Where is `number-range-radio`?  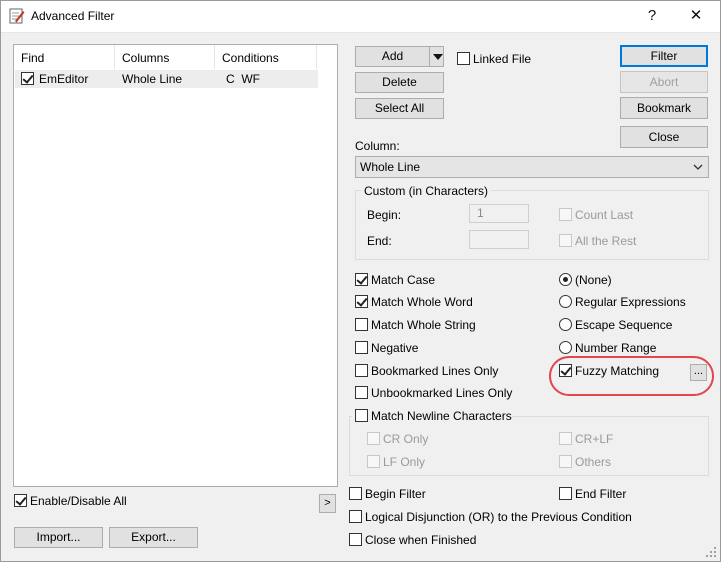
number-range-radio is located at coordinates (565, 347).